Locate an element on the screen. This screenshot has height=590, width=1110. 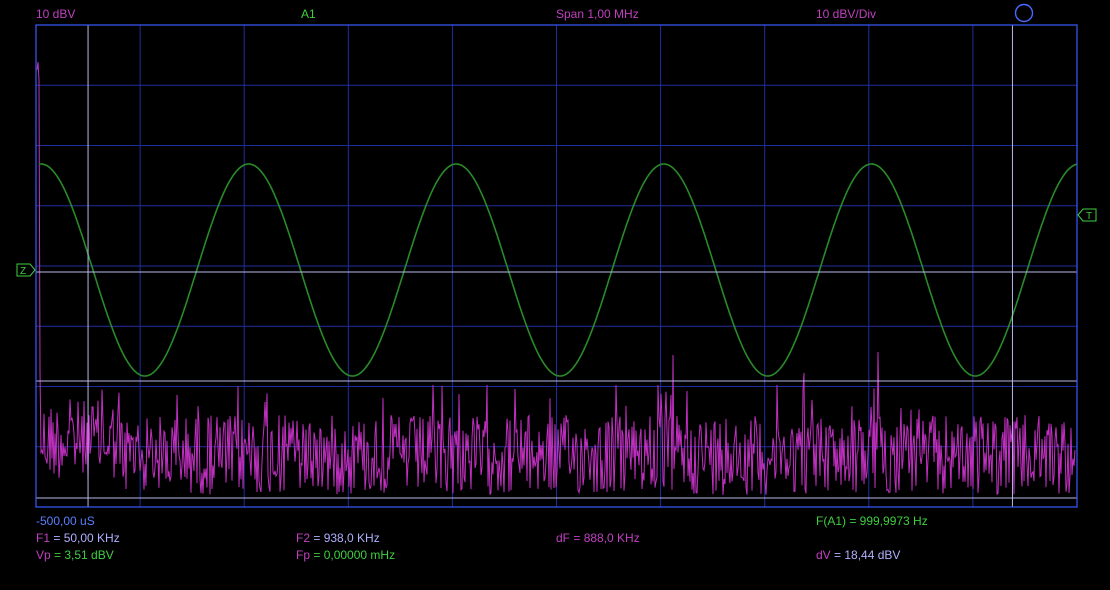
trigger-marker-label: T is located at coordinates (1089, 216).